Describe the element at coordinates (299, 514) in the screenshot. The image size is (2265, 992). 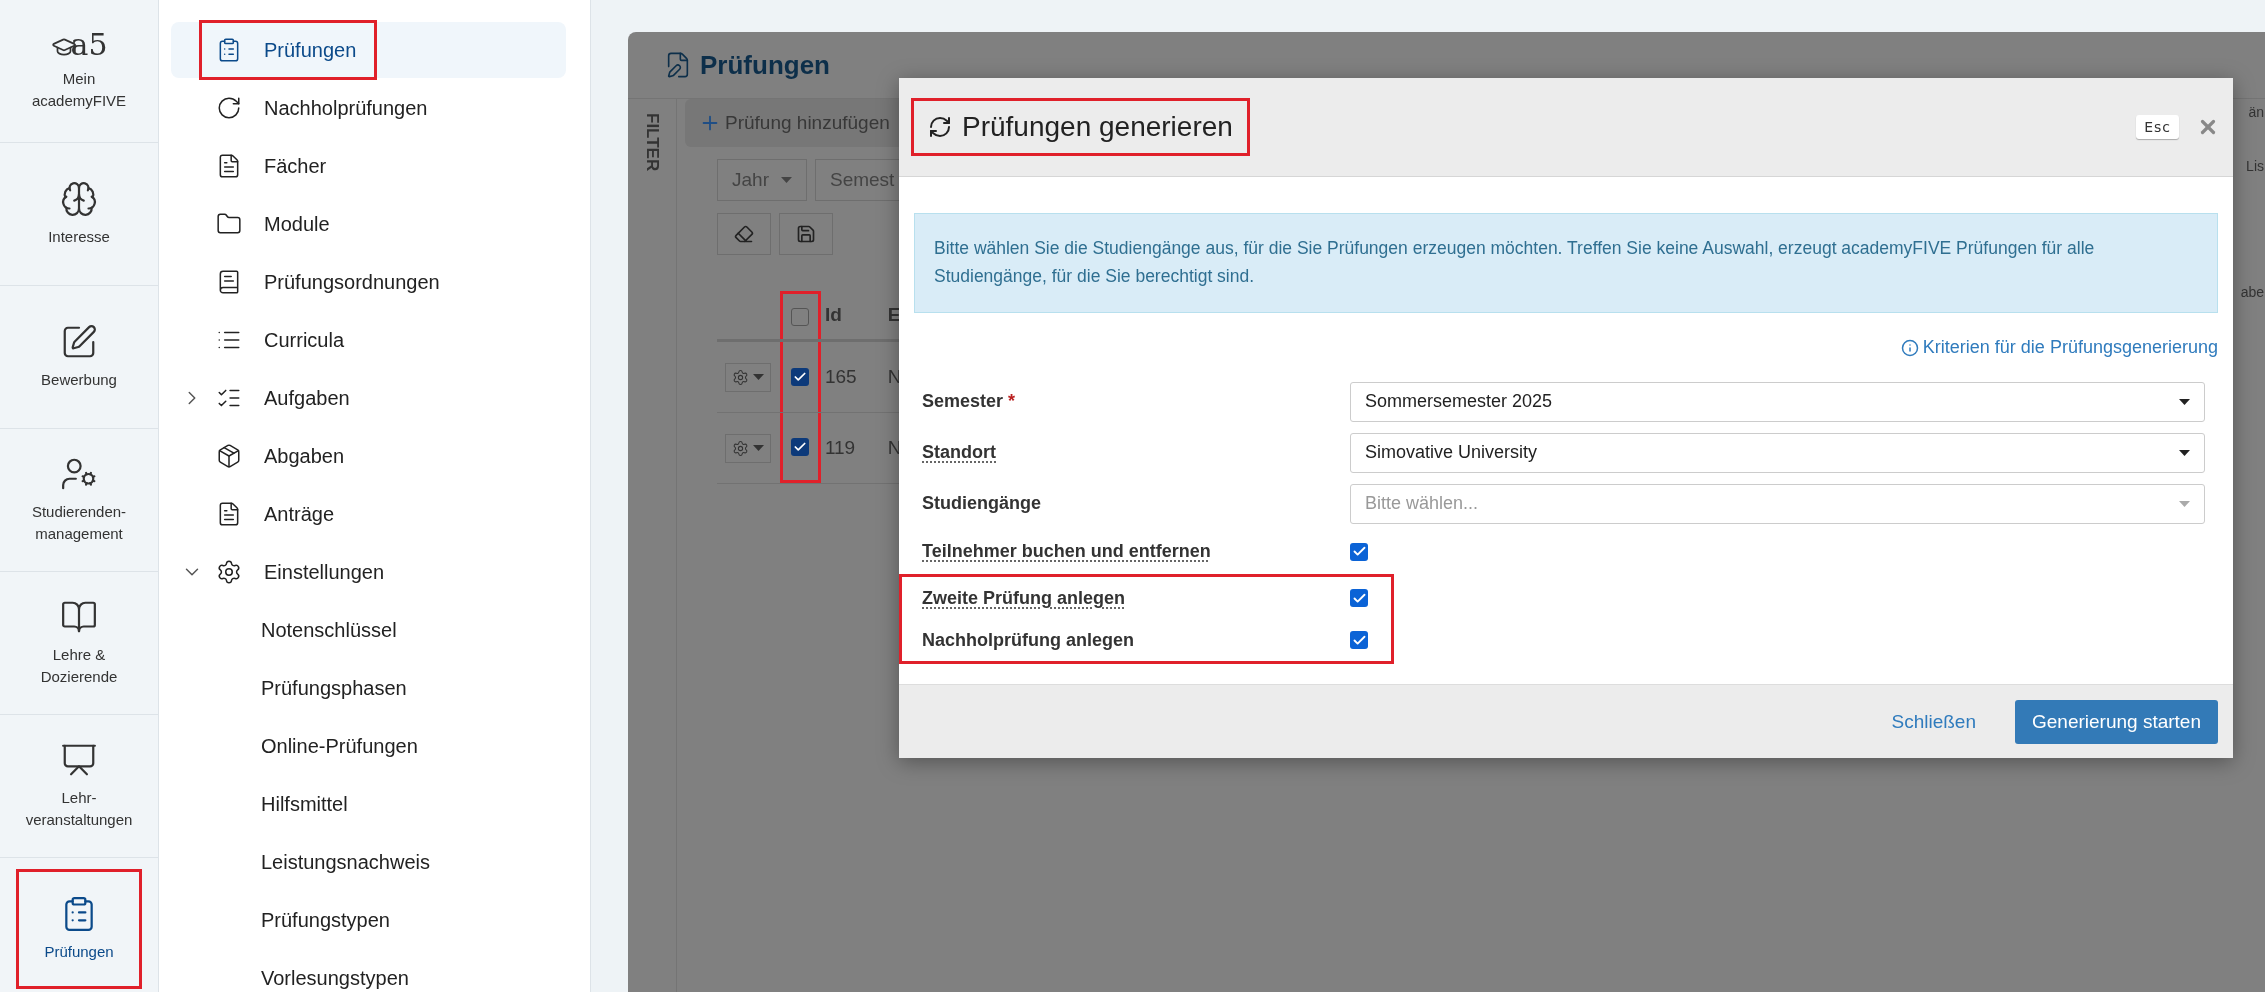
I see `sidebar-label: Anträge` at that location.